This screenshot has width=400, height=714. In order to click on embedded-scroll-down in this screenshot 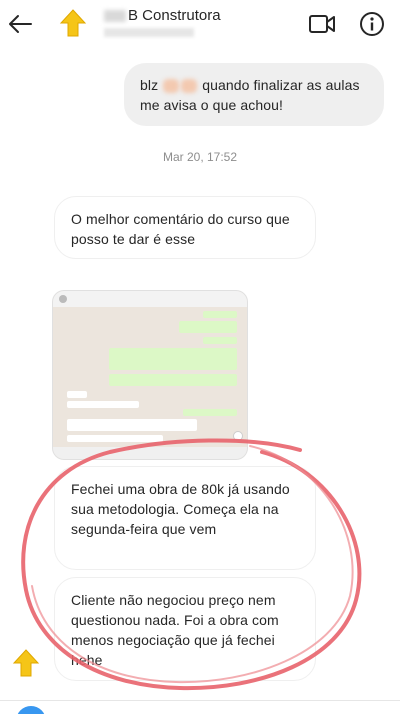, I will do `click(238, 436)`.